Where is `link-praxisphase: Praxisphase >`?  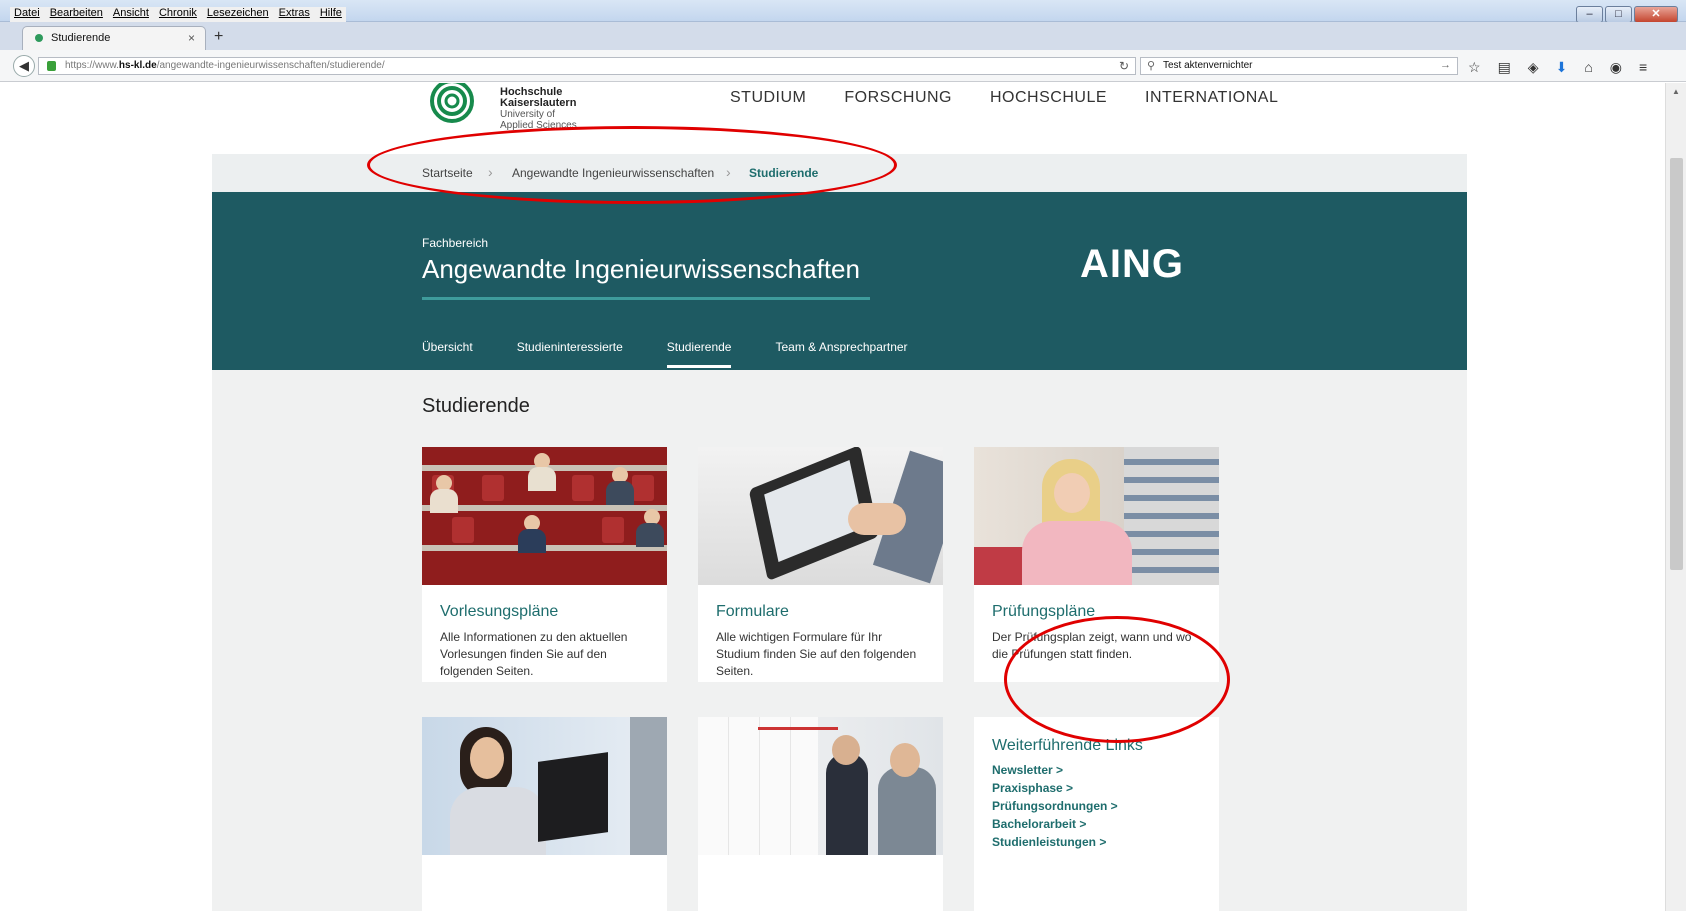 link-praxisphase: Praxisphase > is located at coordinates (1105, 788).